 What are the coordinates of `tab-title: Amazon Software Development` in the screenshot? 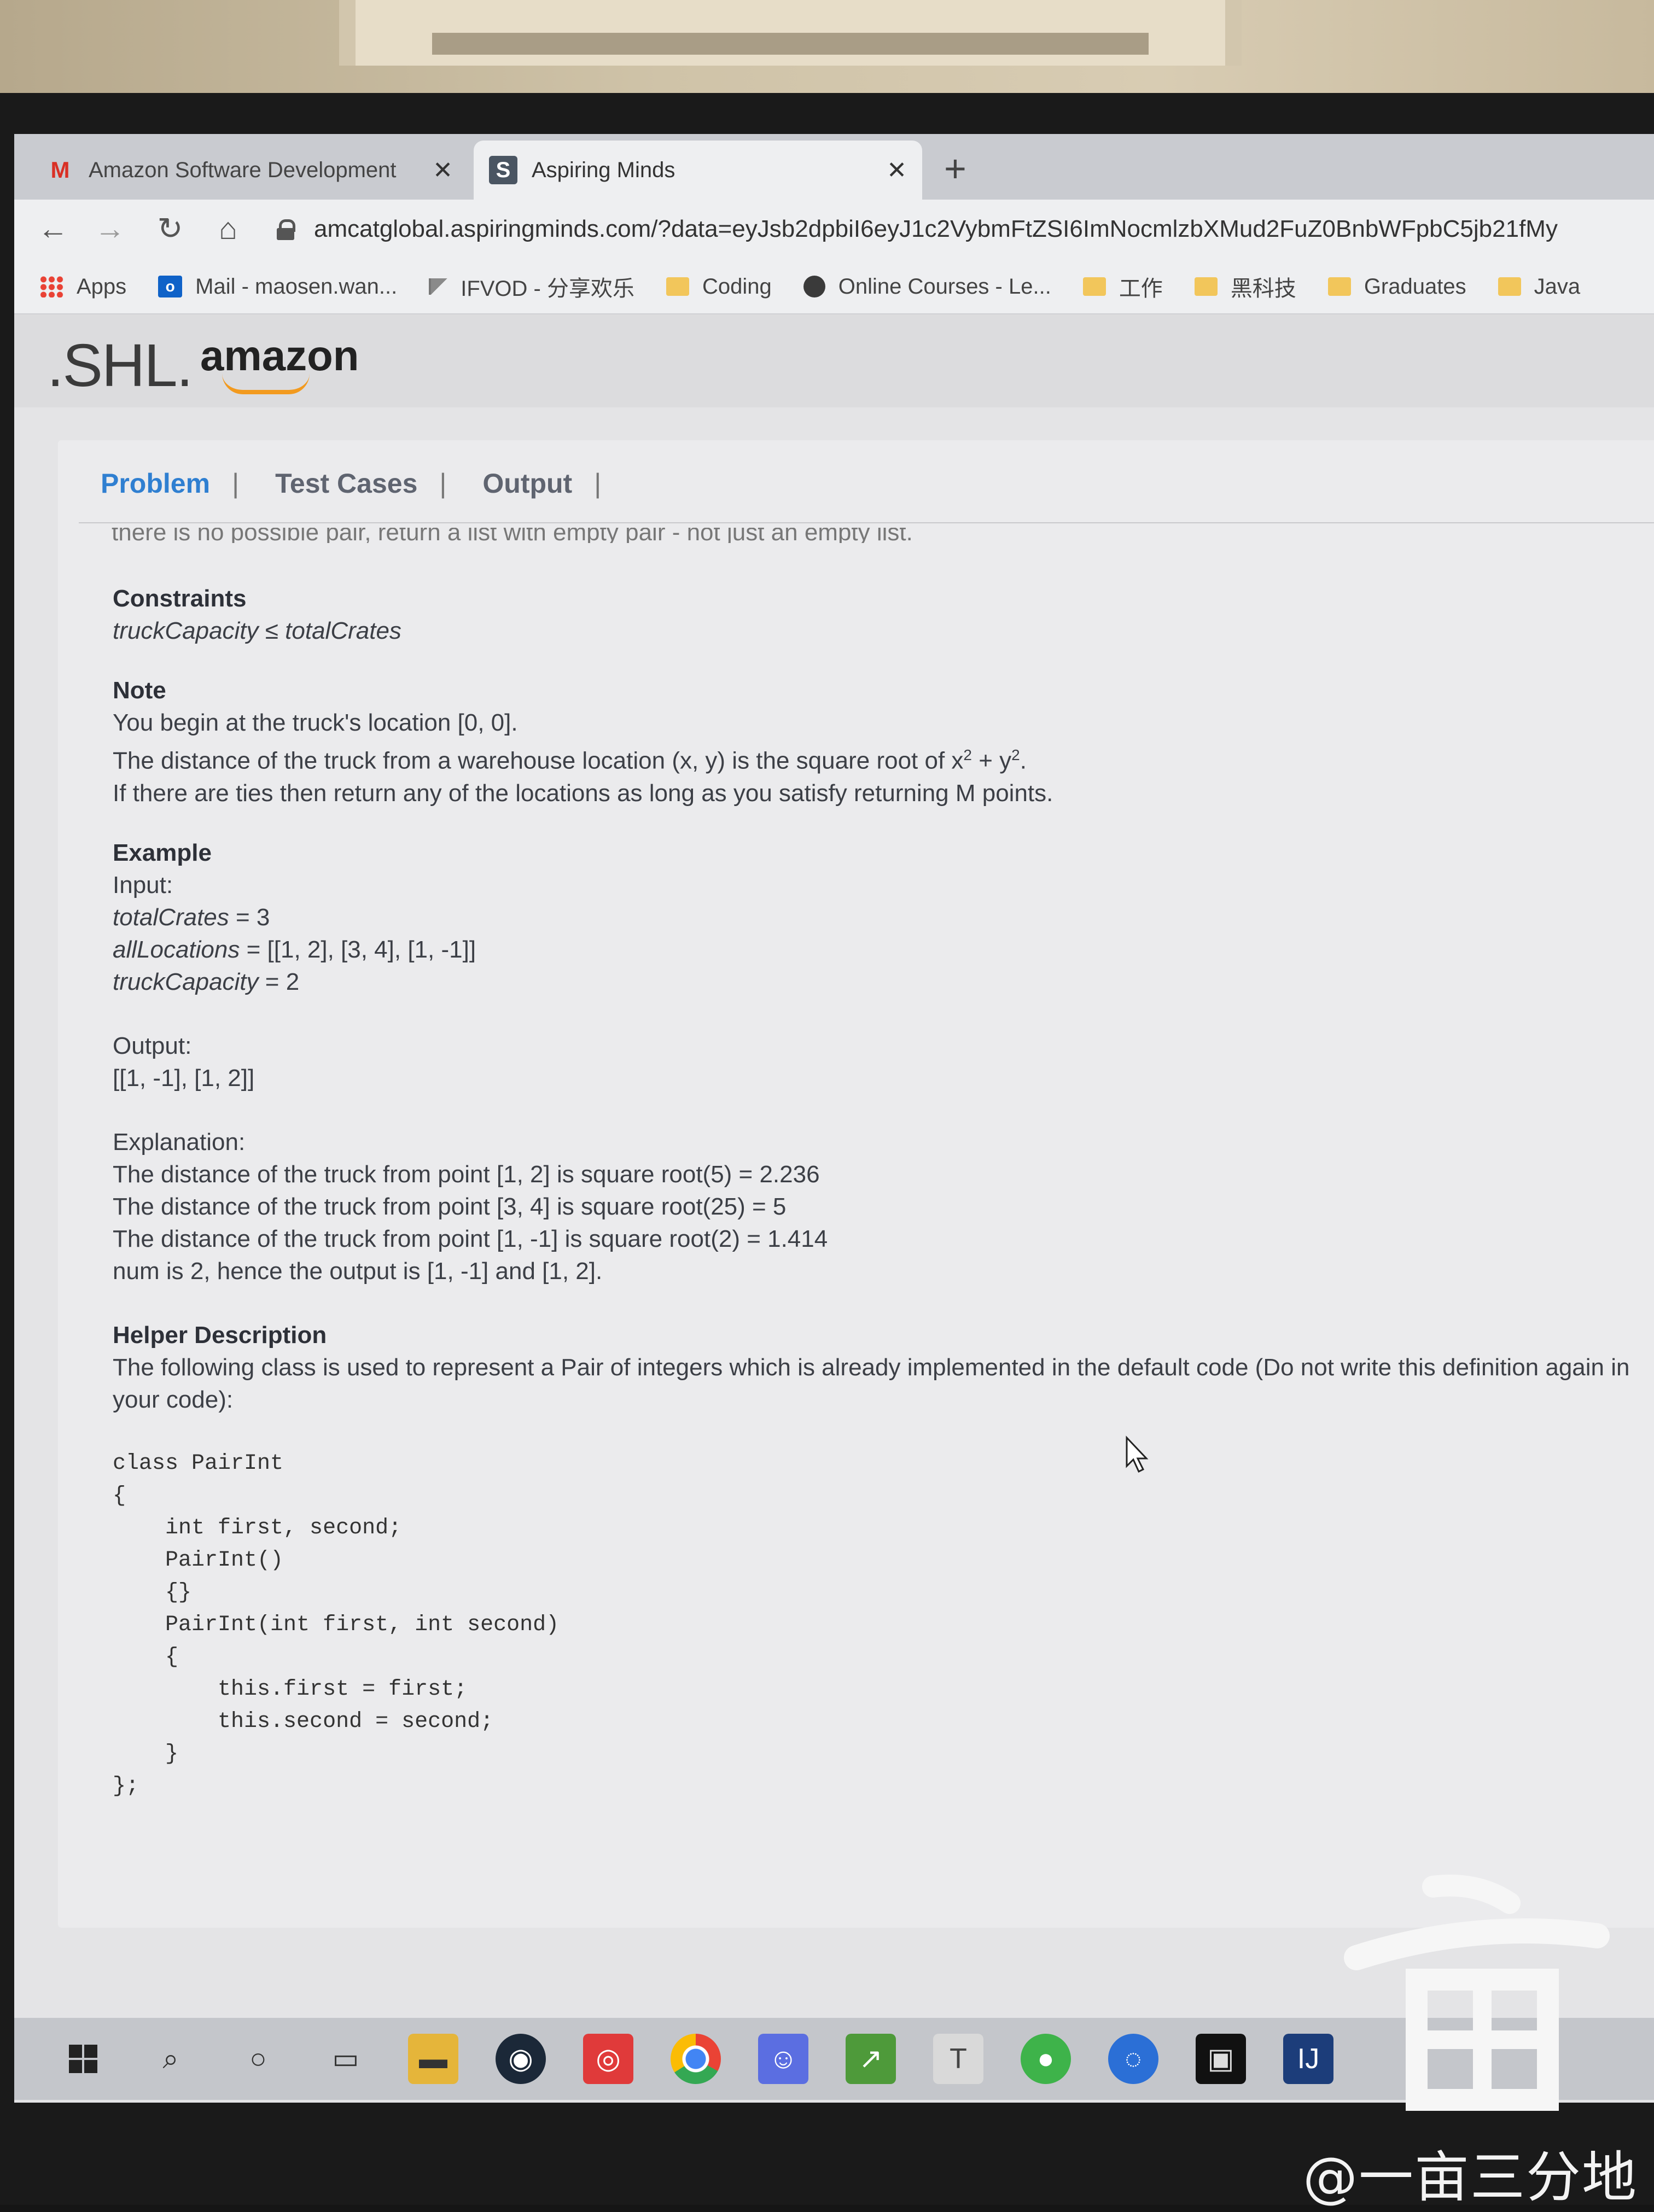 It's located at (243, 169).